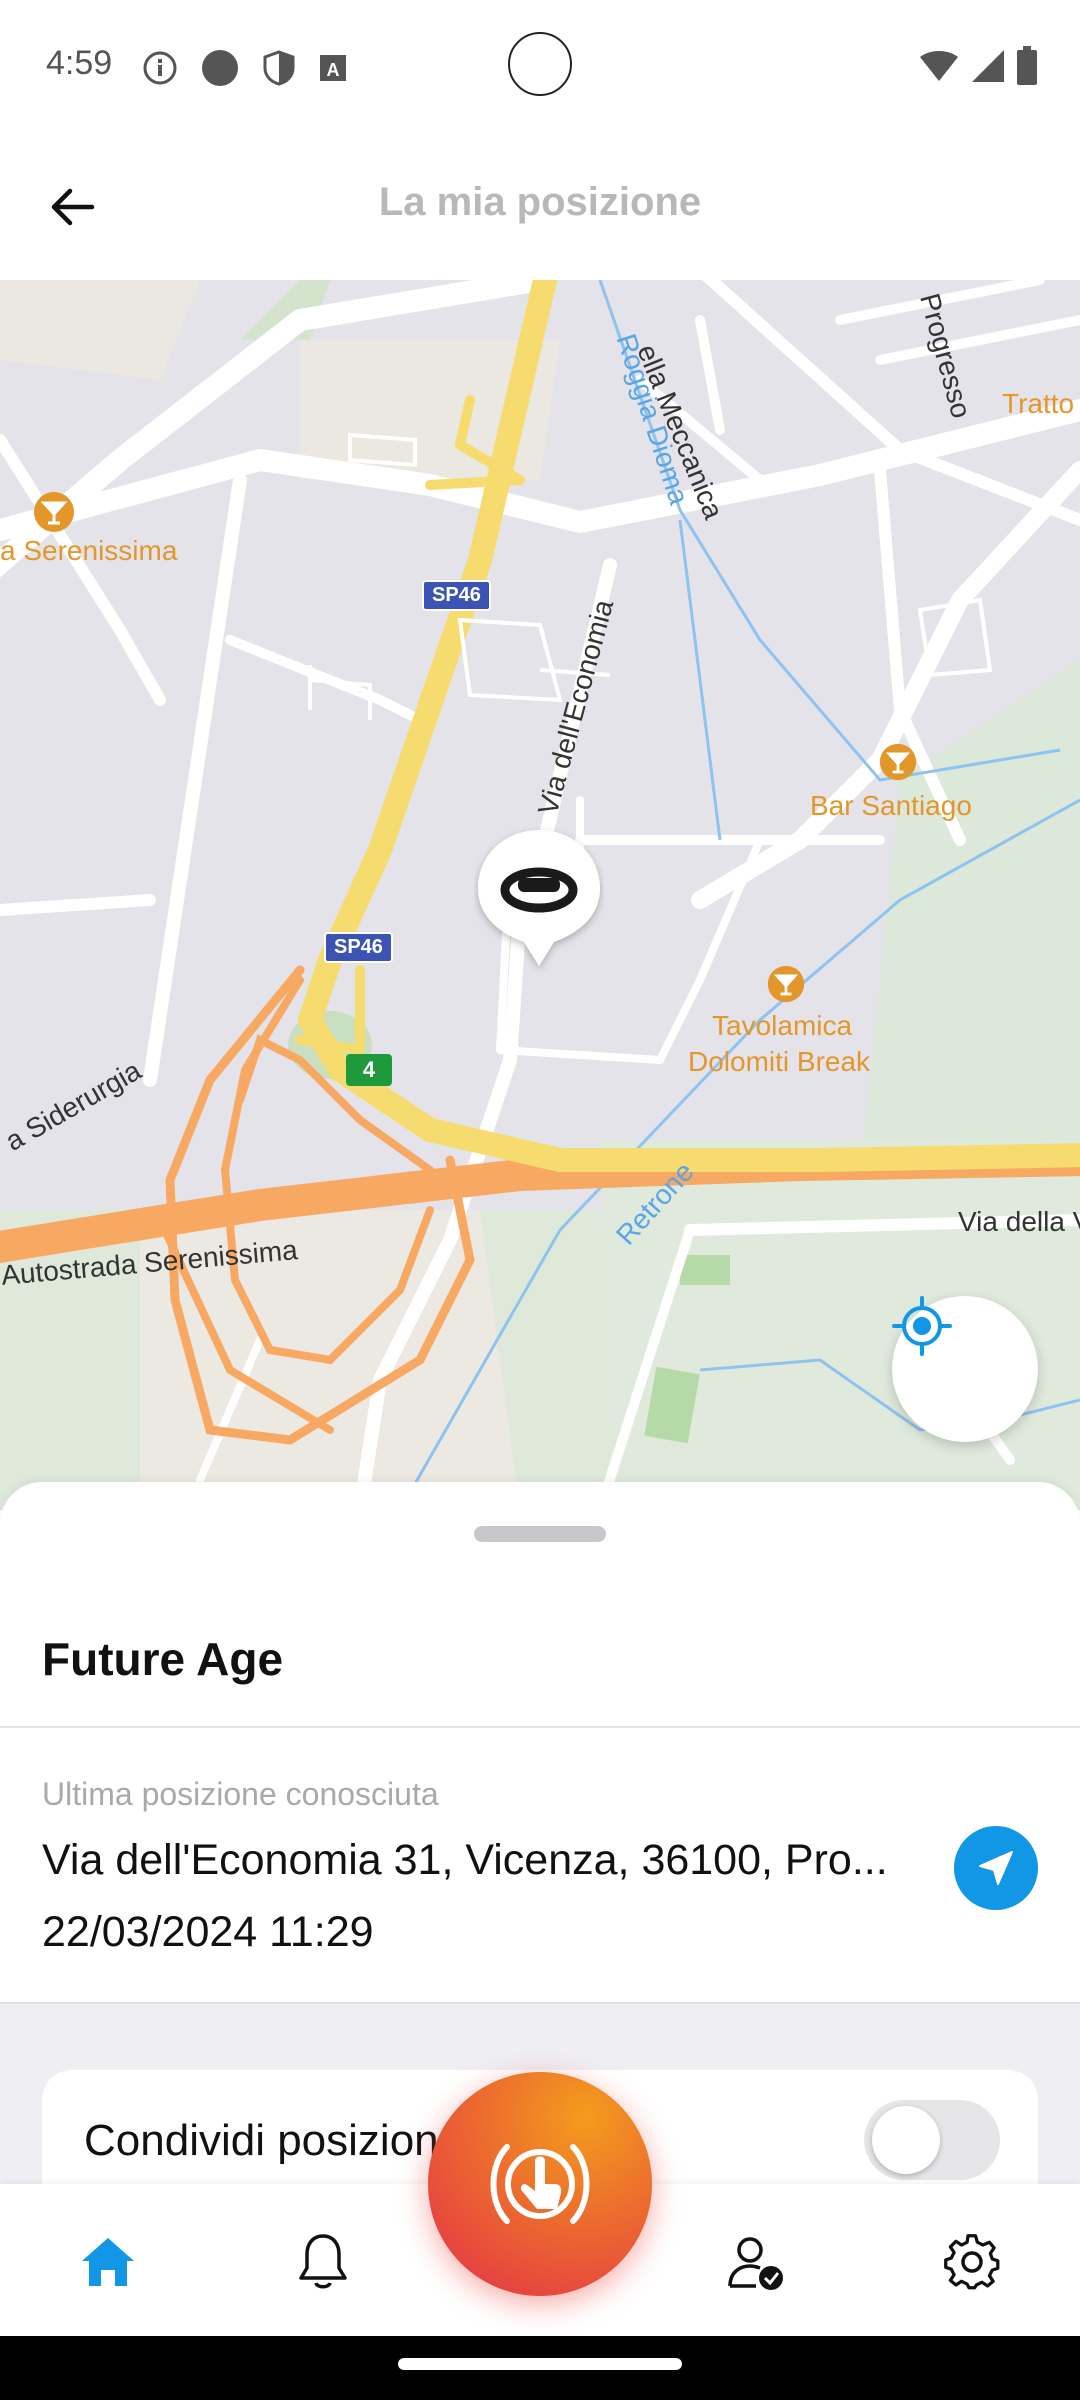  What do you see at coordinates (906, 2140) in the screenshot?
I see `toggle-knob` at bounding box center [906, 2140].